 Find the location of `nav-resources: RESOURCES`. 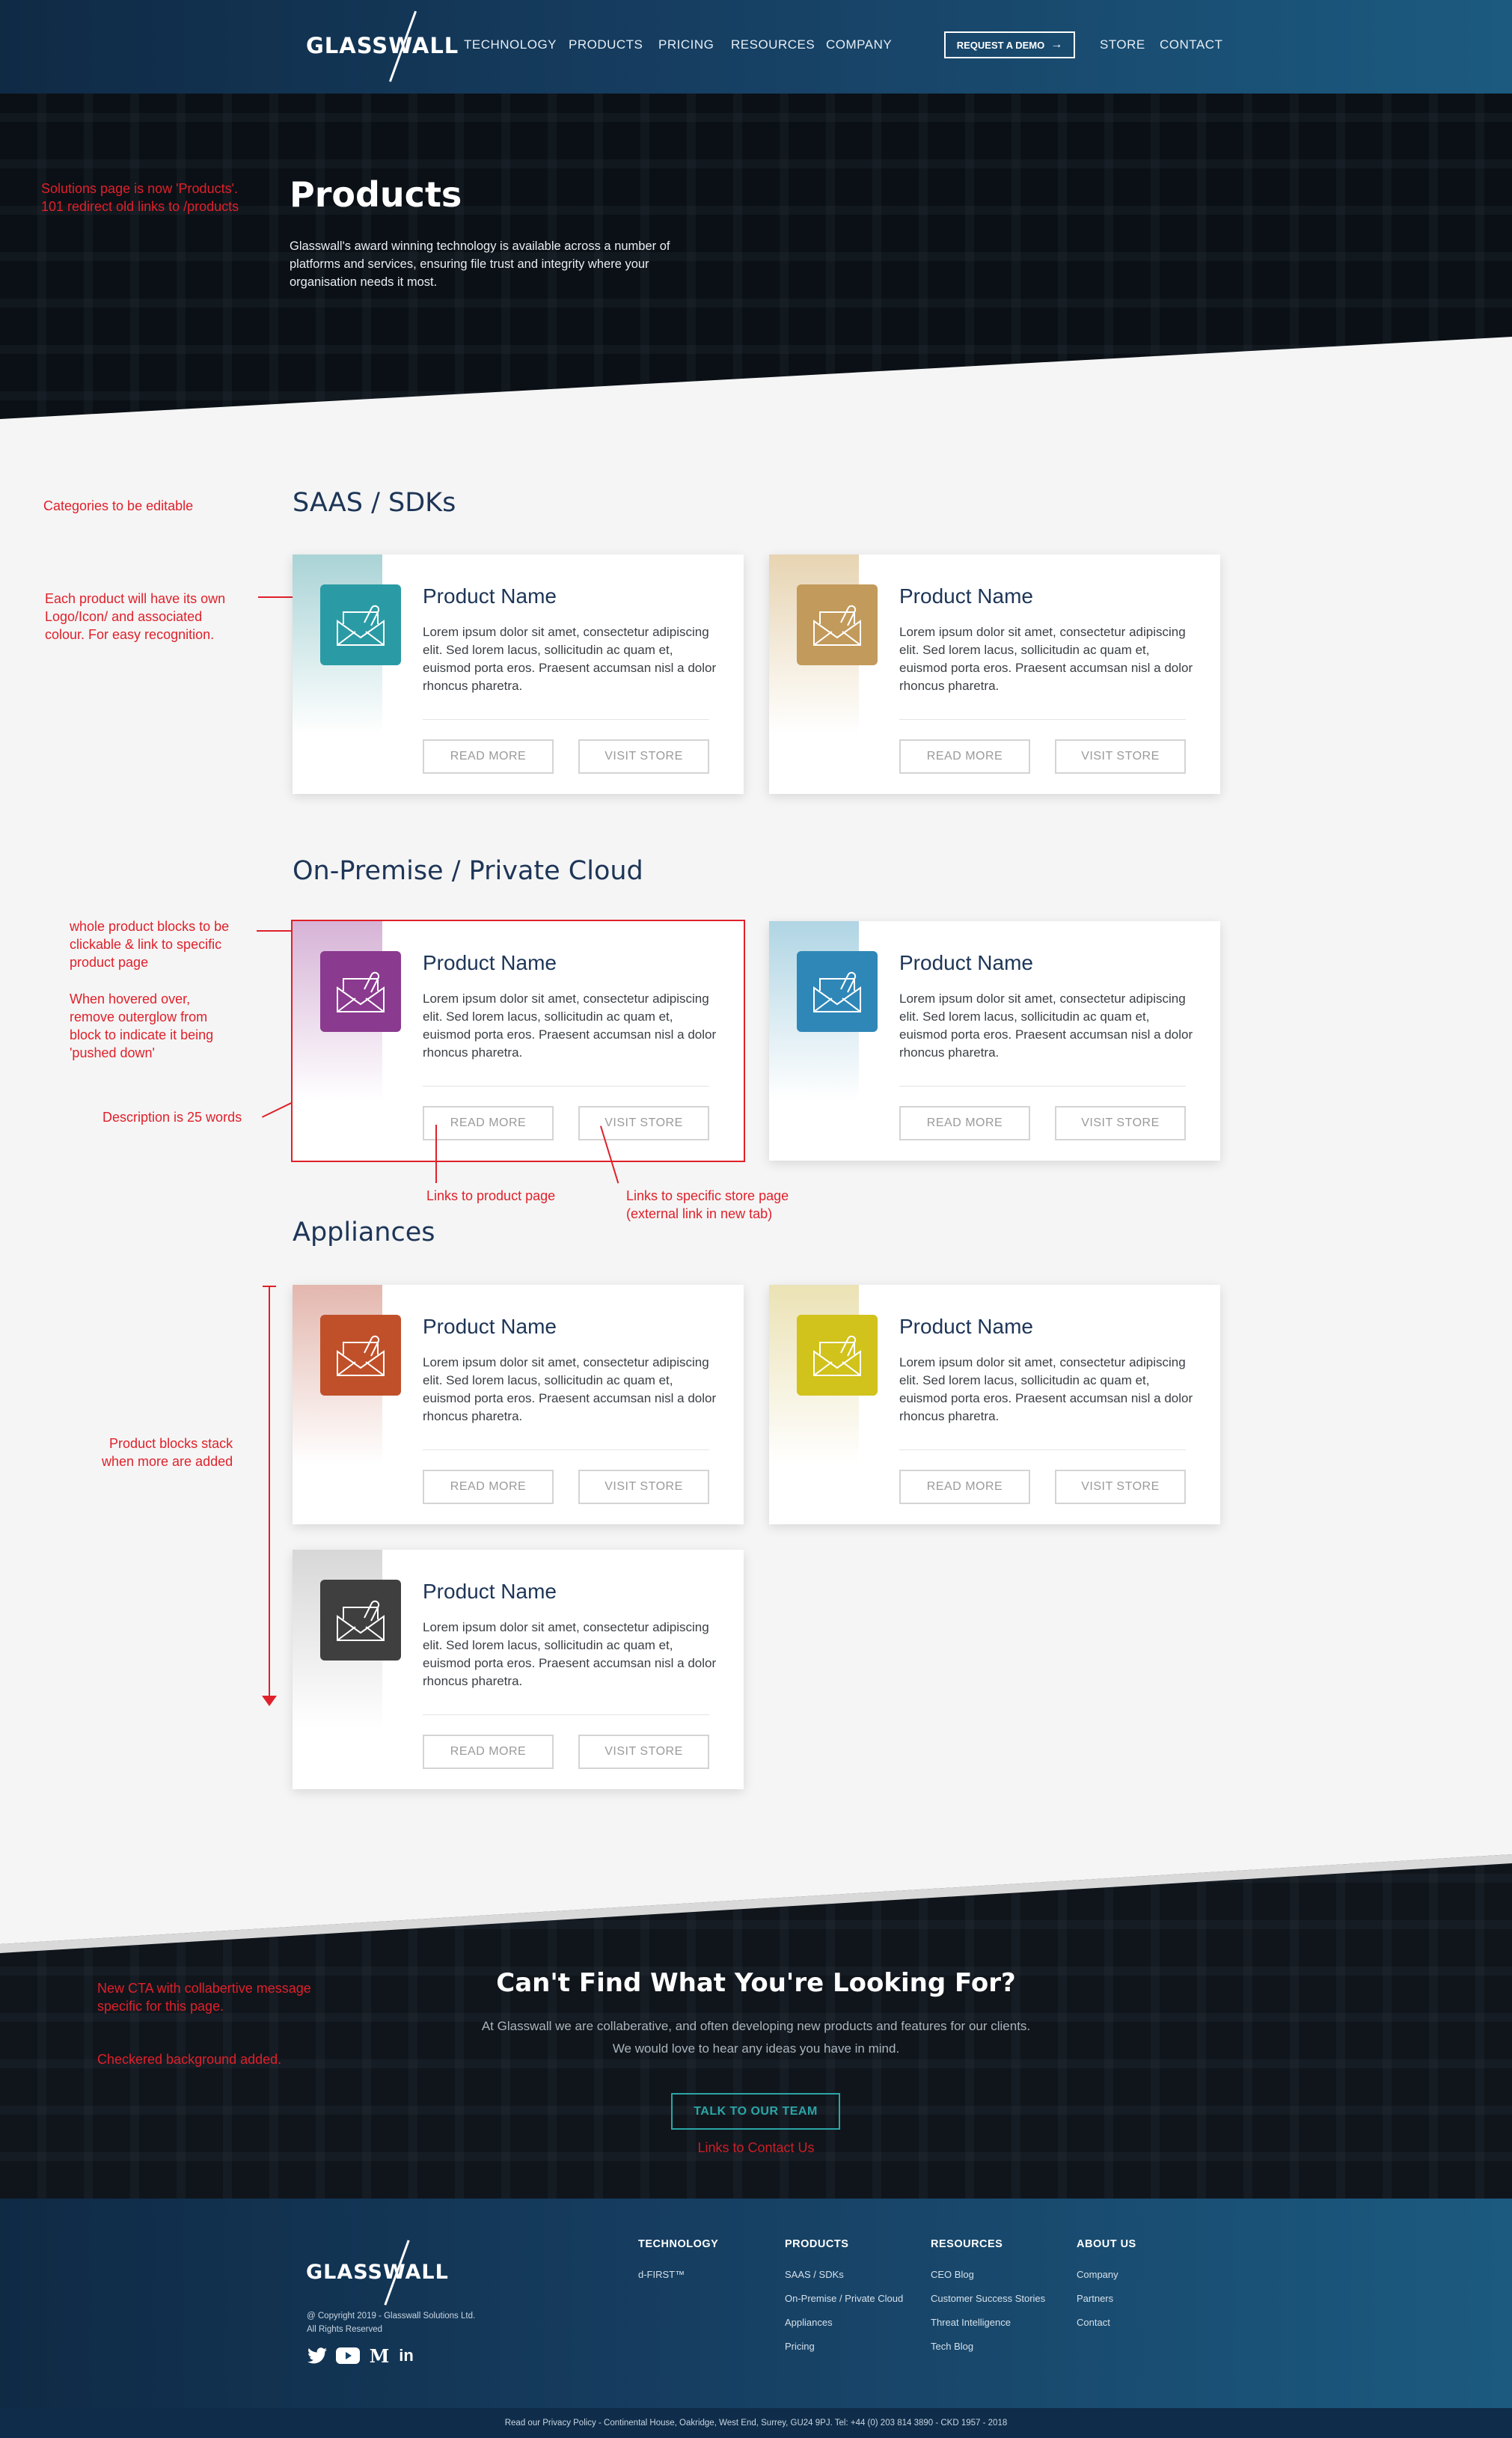

nav-resources: RESOURCES is located at coordinates (773, 44).